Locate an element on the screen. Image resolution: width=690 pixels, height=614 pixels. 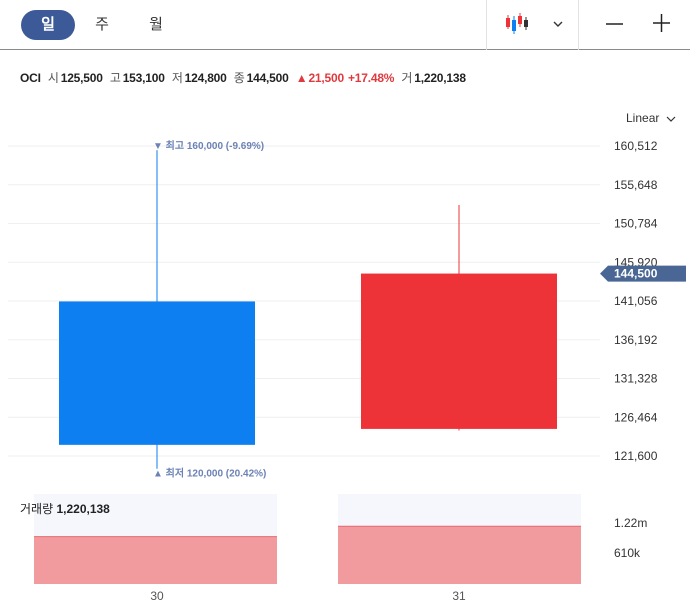
period-week-tab: 주 is located at coordinates (102, 25).